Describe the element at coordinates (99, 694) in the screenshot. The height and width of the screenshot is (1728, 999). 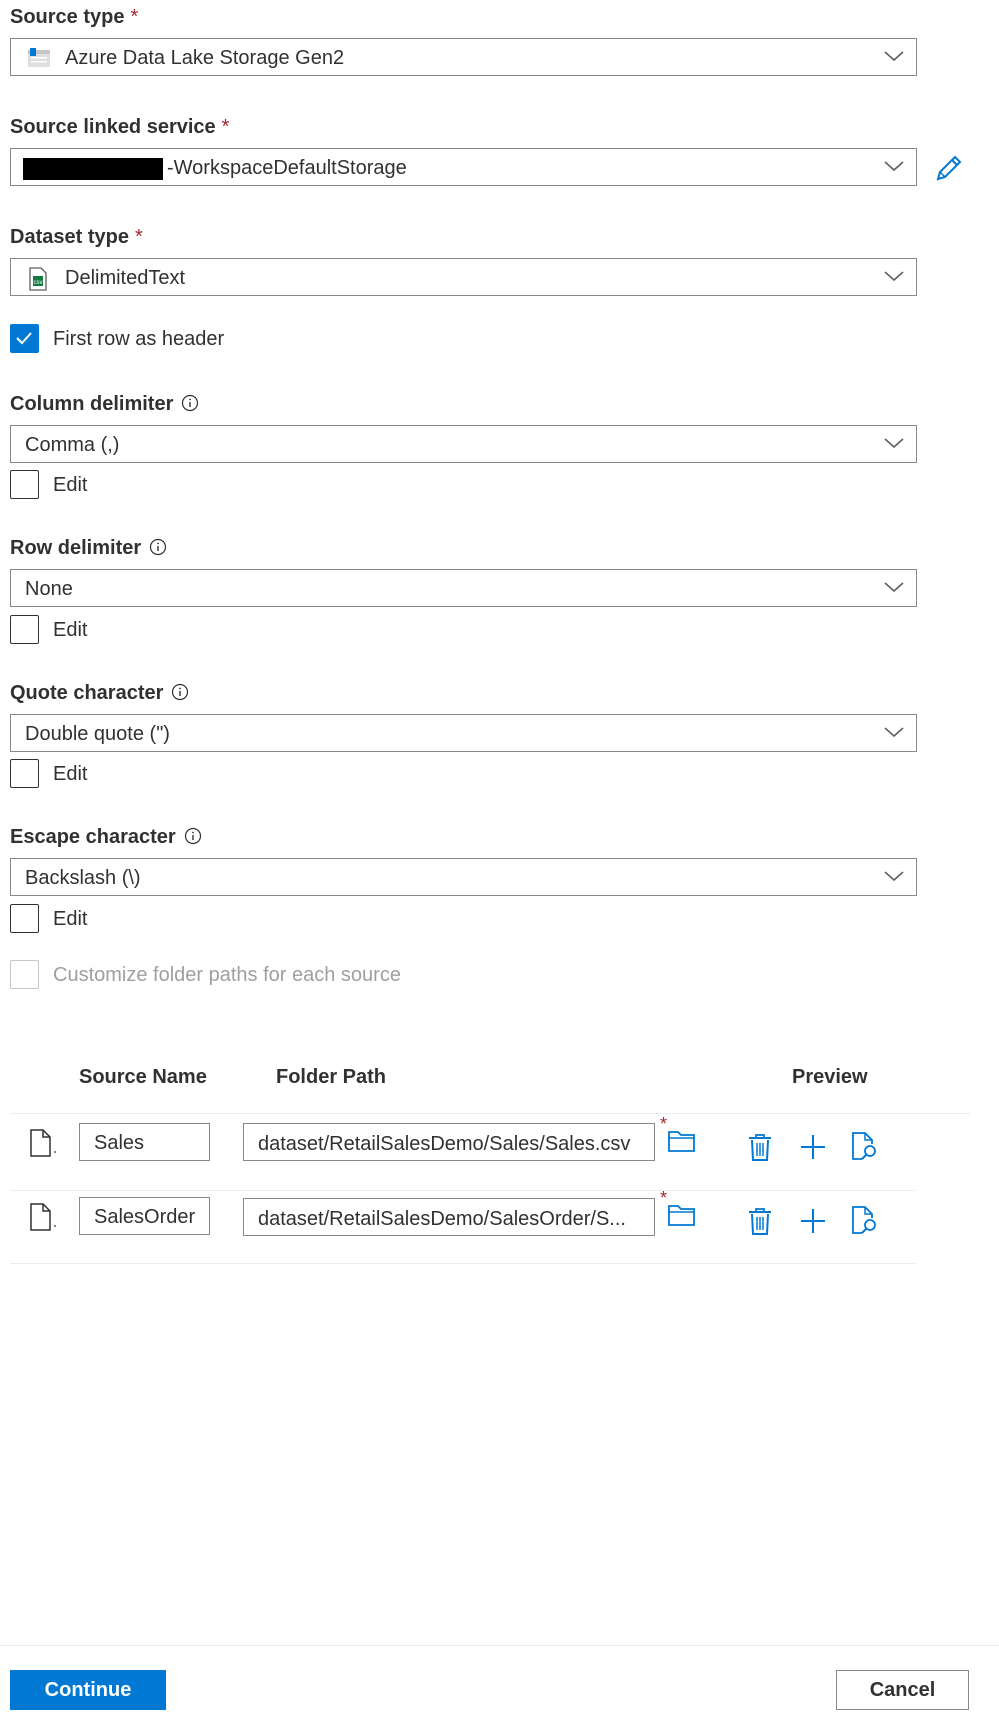
I see `quote-character-label: Quote character` at that location.